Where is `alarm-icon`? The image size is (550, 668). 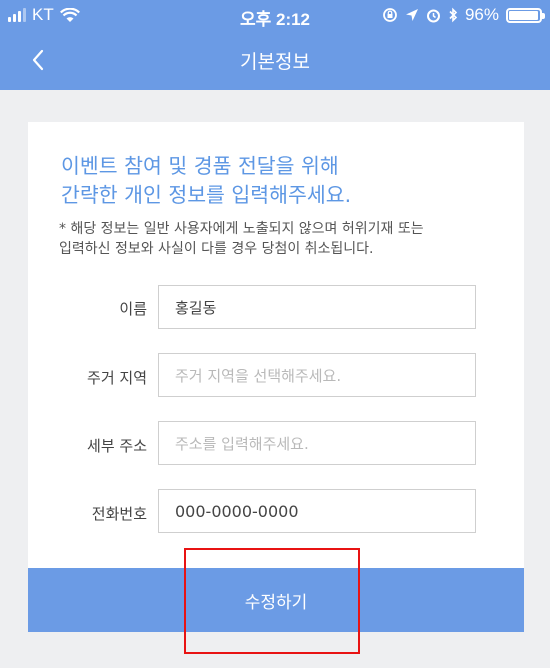
alarm-icon is located at coordinates (433, 15).